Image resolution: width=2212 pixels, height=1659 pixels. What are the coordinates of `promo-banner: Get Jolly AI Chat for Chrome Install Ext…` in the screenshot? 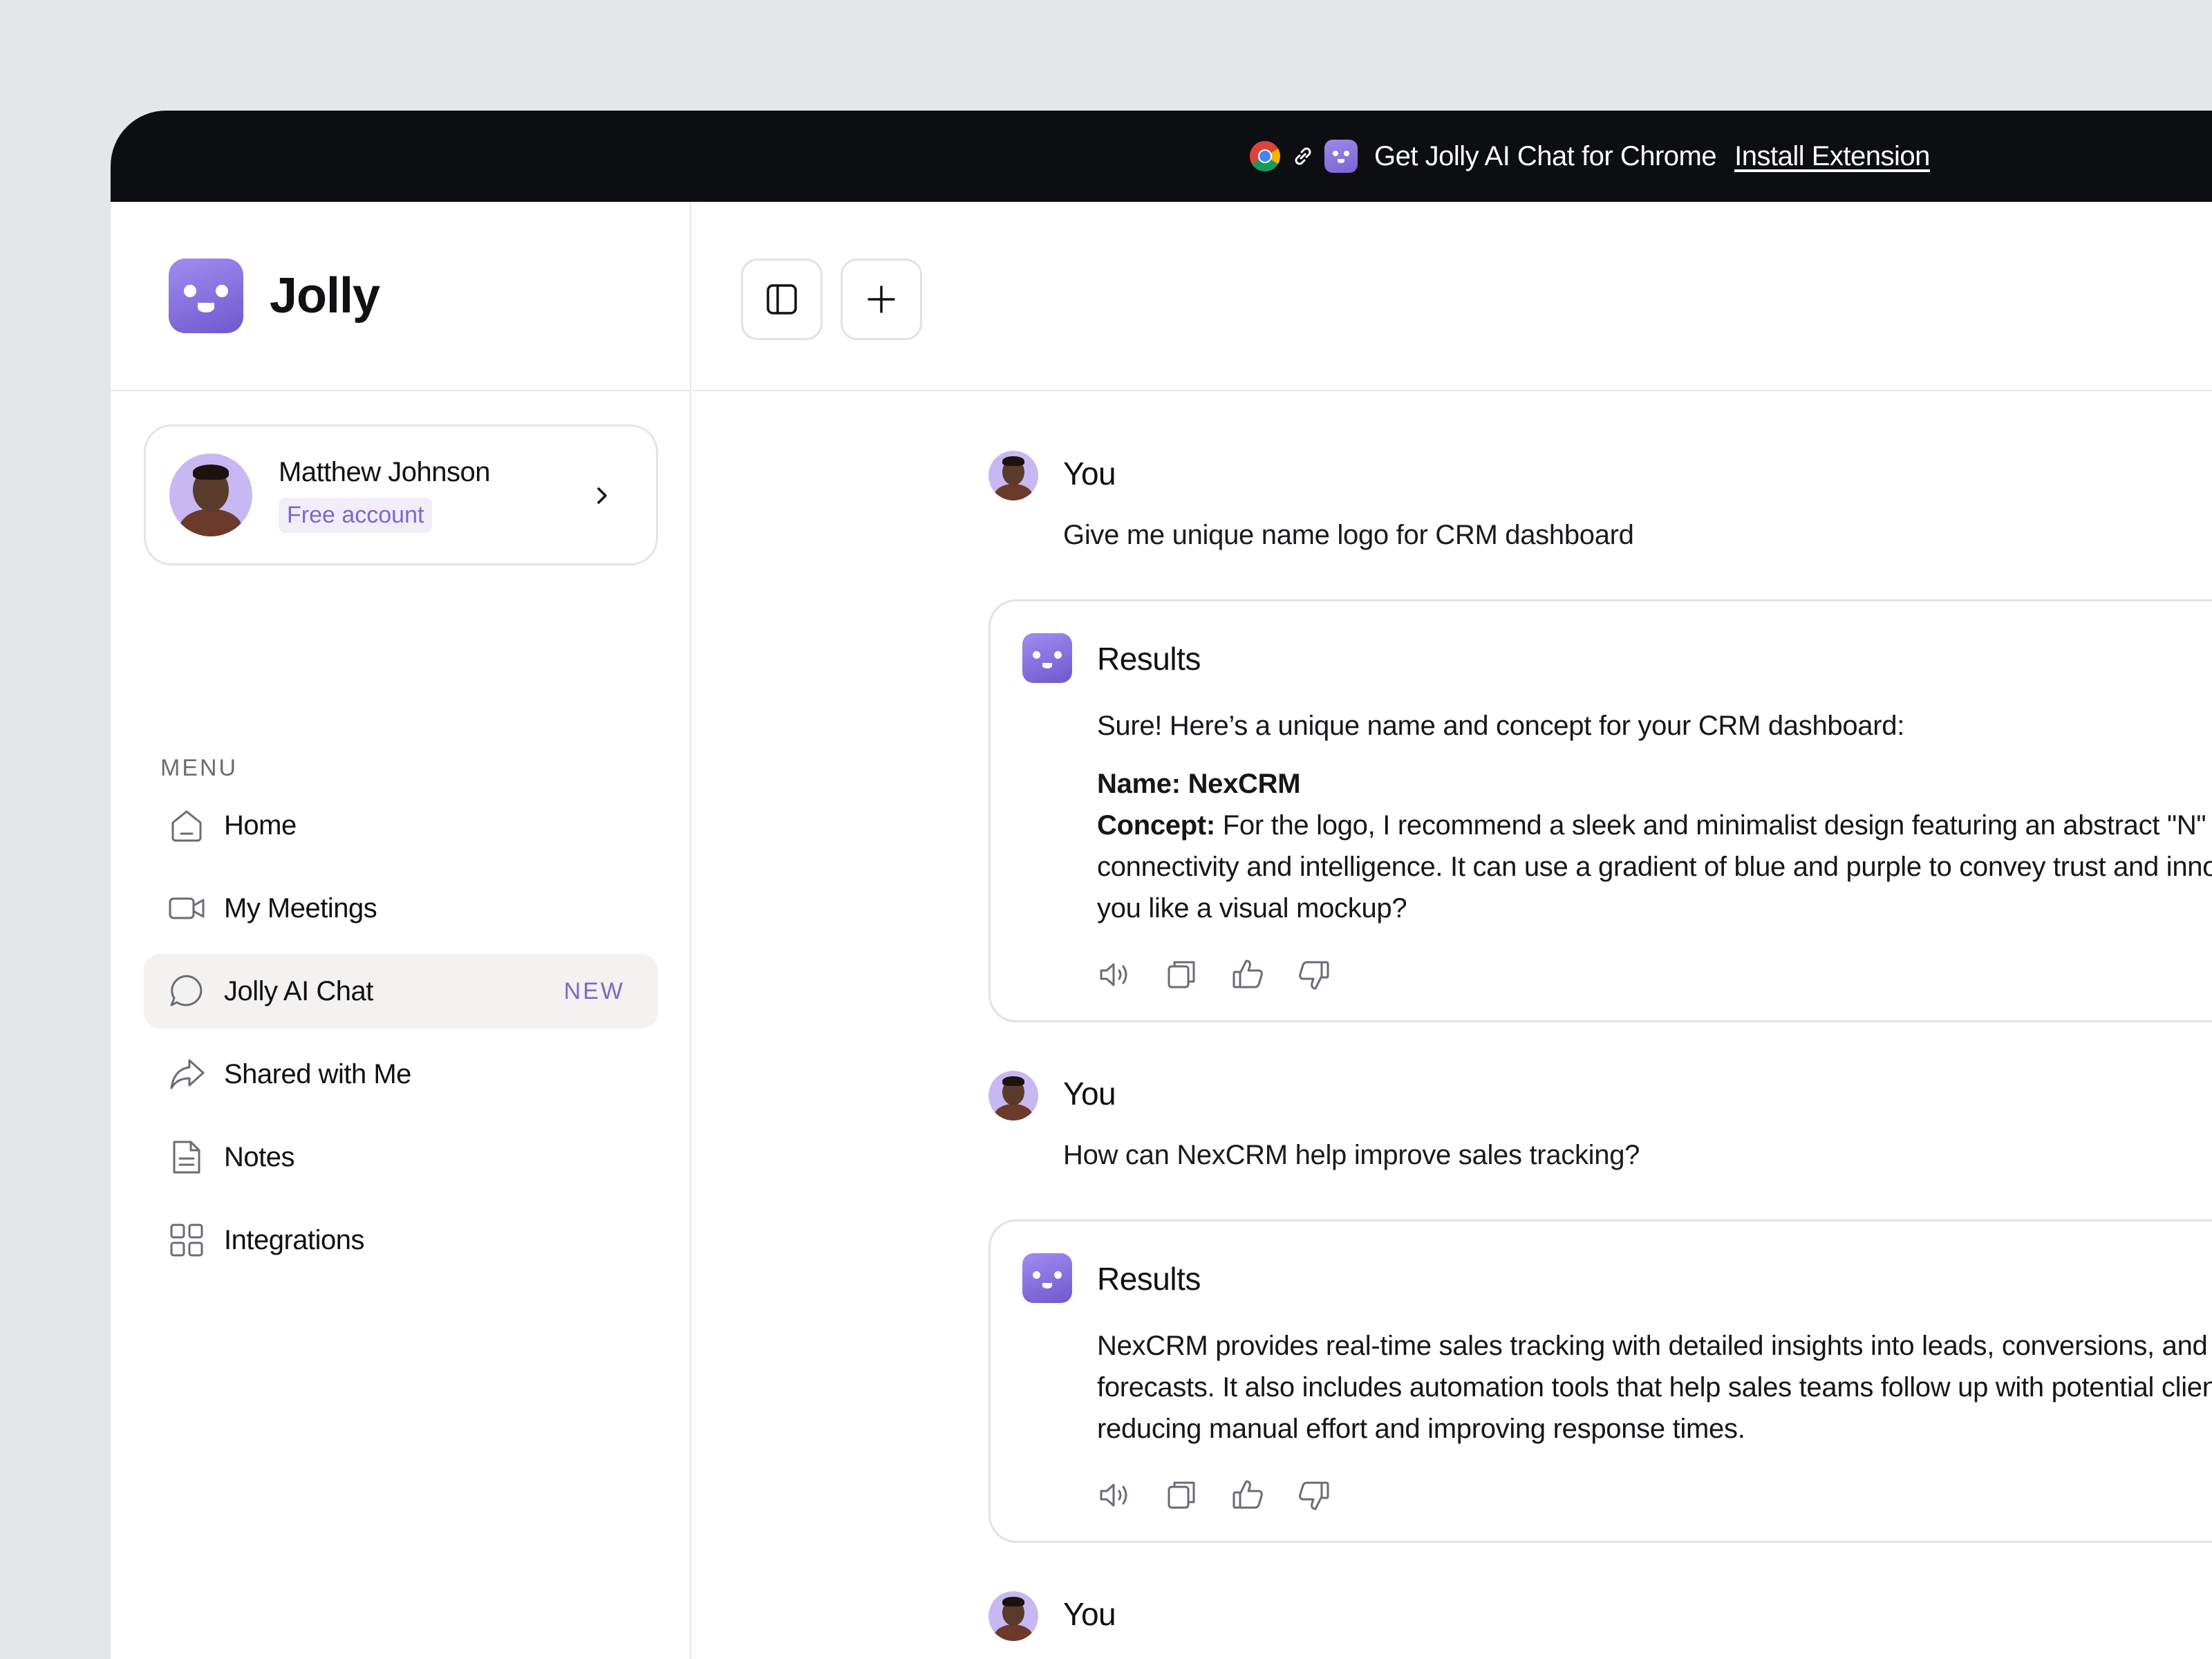 It's located at (1161, 156).